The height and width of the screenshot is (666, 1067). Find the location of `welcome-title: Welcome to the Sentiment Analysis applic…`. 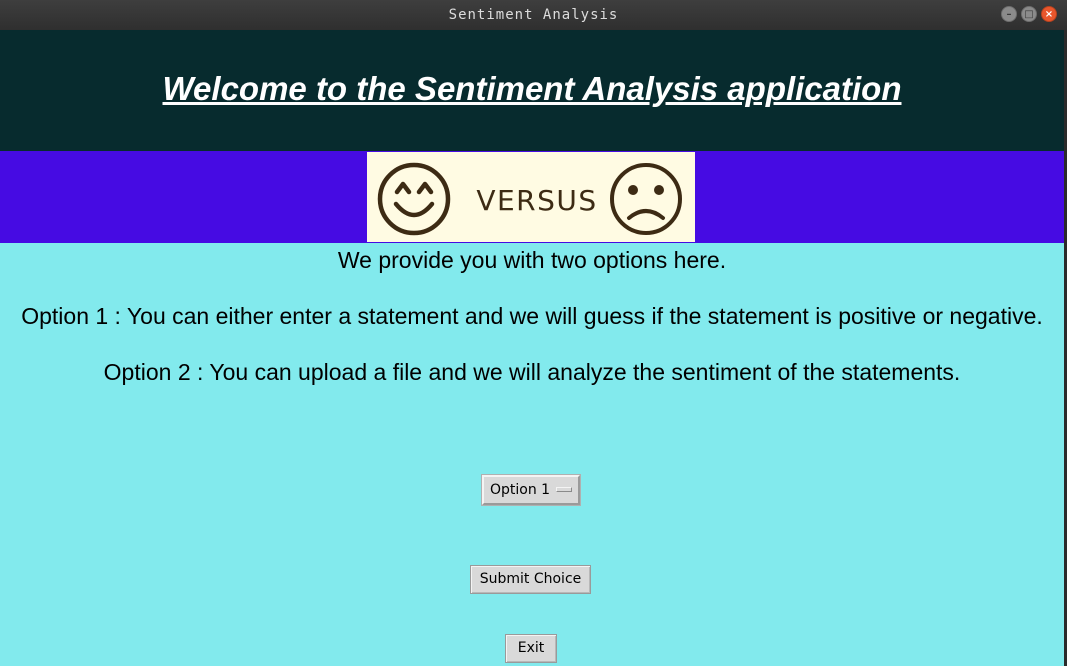

welcome-title: Welcome to the Sentiment Analysis applic… is located at coordinates (532, 88).